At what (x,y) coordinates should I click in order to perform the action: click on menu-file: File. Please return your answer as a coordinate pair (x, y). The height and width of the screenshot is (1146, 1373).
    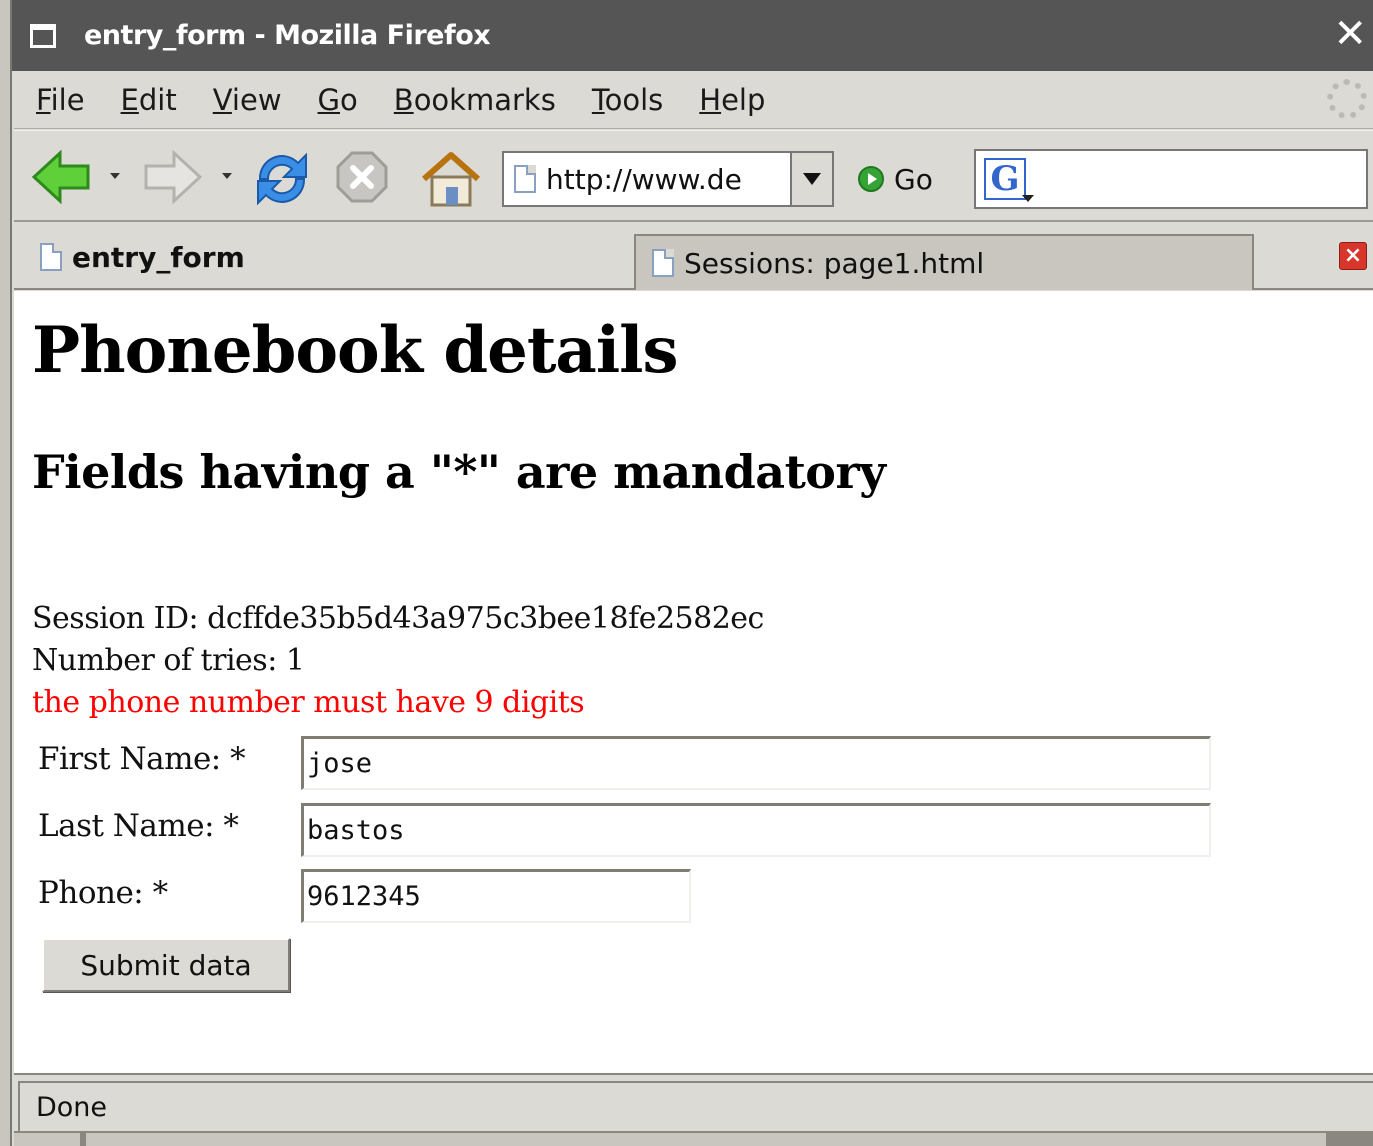
    Looking at the image, I should click on (60, 100).